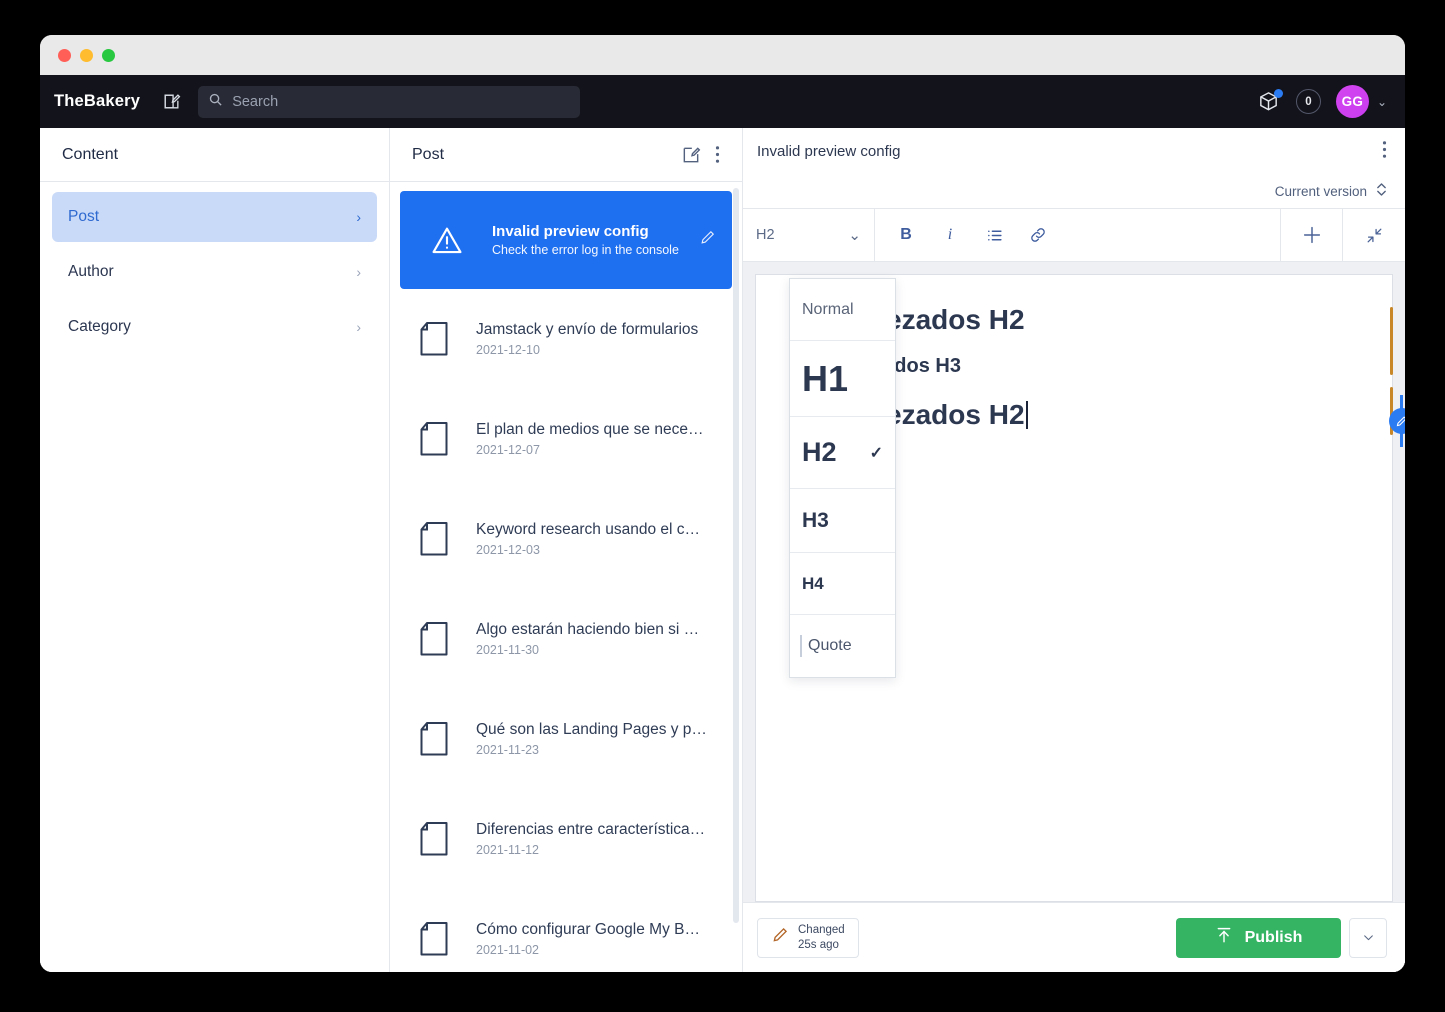 Image resolution: width=1445 pixels, height=1012 pixels. I want to click on sidebar-header: Content, so click(214, 155).